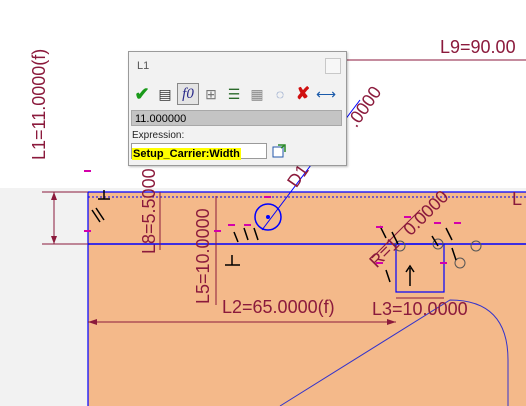 Image resolution: width=526 pixels, height=406 pixels. I want to click on dim-l-partial: L, so click(517, 199).